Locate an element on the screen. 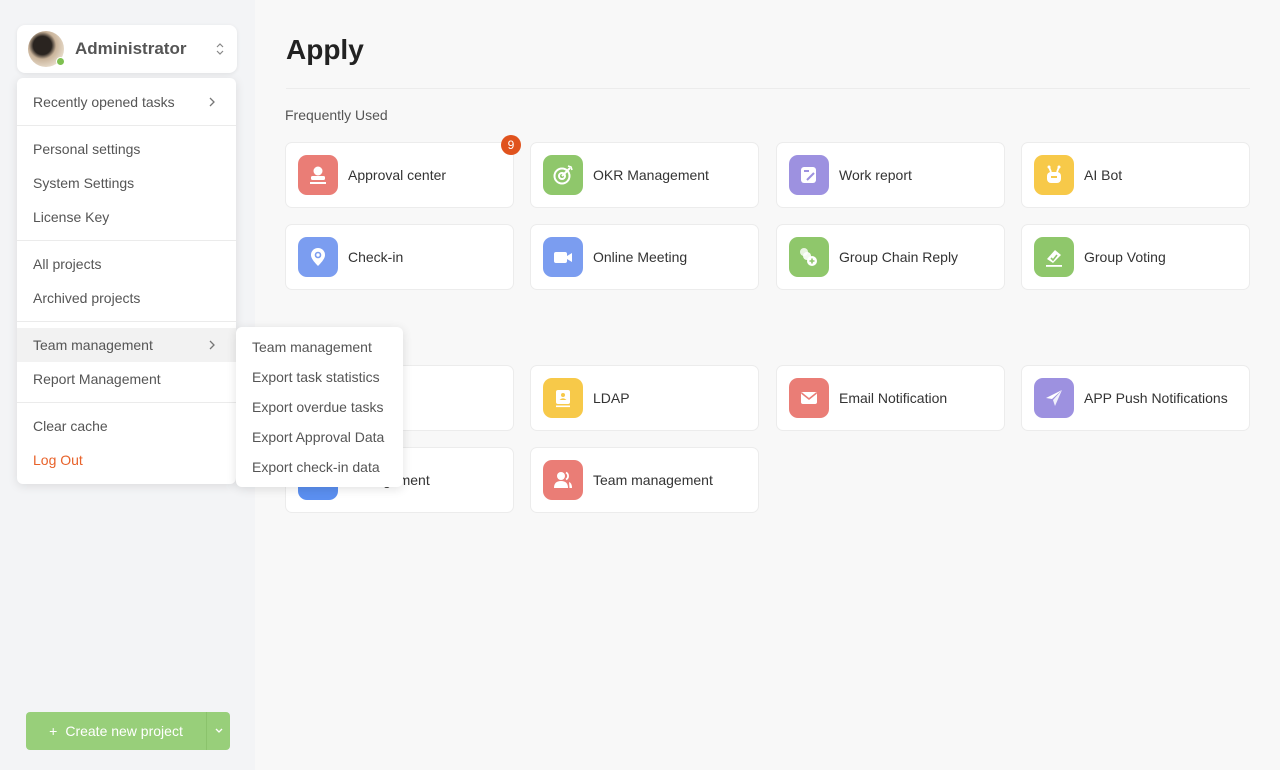 This screenshot has width=1280, height=770. app-card-group-voting: Group Voting is located at coordinates (1135, 257).